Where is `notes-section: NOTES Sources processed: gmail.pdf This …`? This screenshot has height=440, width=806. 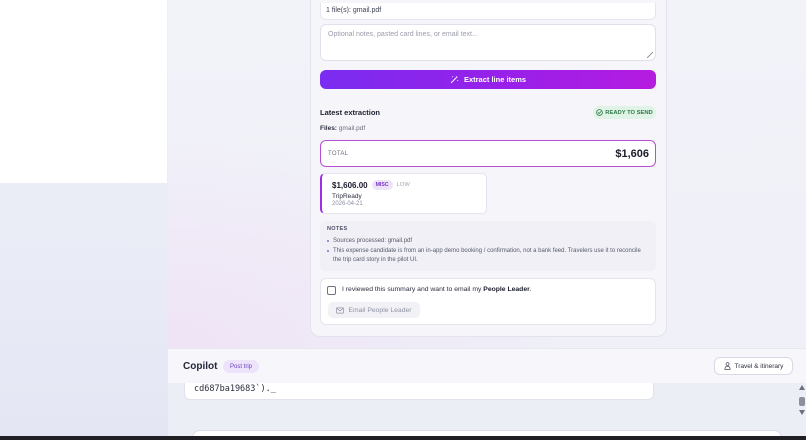 notes-section: NOTES Sources processed: gmail.pdf This … is located at coordinates (488, 246).